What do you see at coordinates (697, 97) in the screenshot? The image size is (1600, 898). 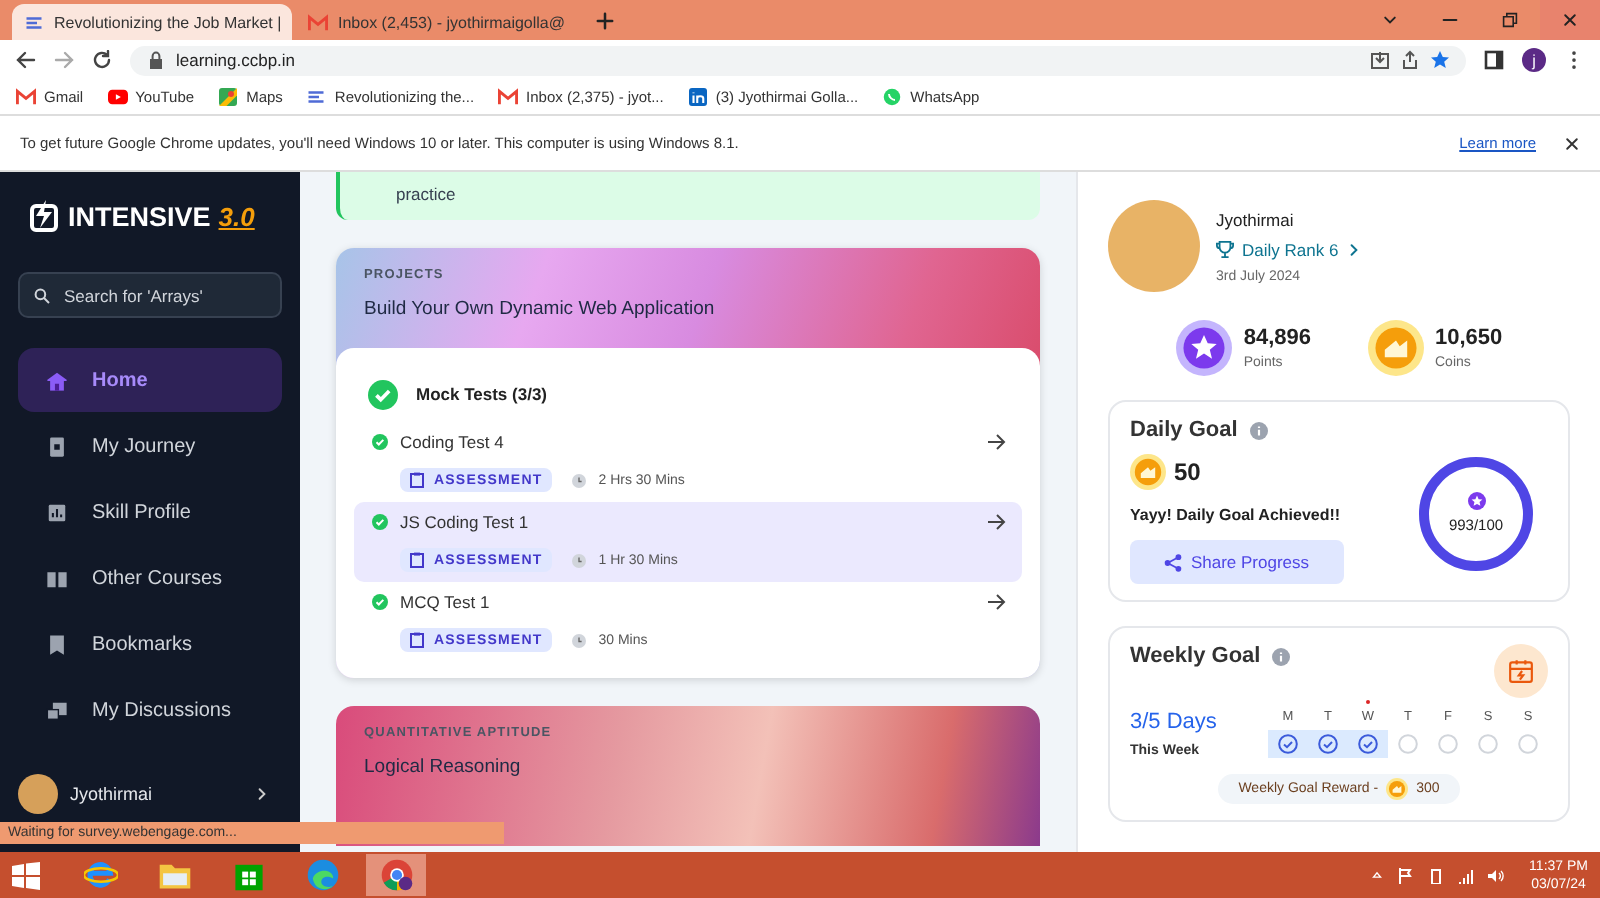 I see `in-logo-icon` at bounding box center [697, 97].